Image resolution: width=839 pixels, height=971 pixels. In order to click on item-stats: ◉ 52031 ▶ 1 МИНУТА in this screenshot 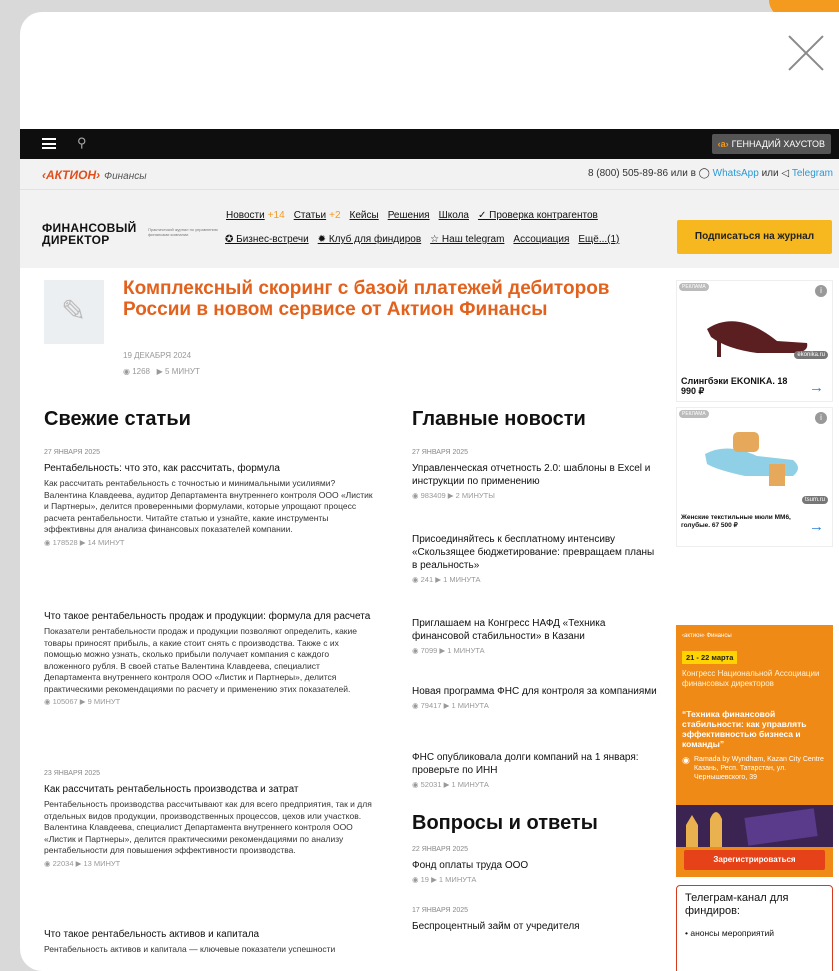, I will do `click(450, 784)`.